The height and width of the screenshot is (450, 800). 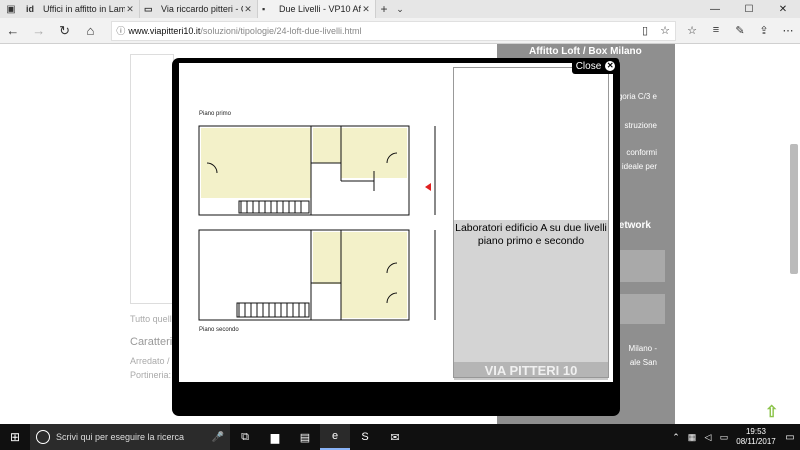 What do you see at coordinates (264, 9) in the screenshot?
I see `vp10-site-icon: ▪` at bounding box center [264, 9].